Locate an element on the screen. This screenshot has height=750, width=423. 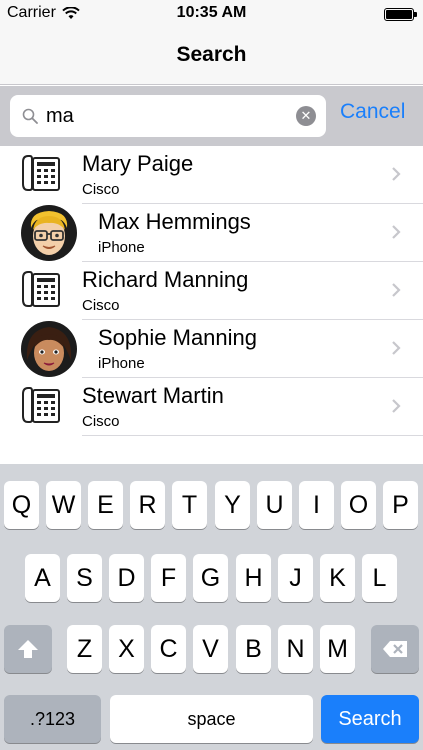
backspace-icon is located at coordinates (395, 649).